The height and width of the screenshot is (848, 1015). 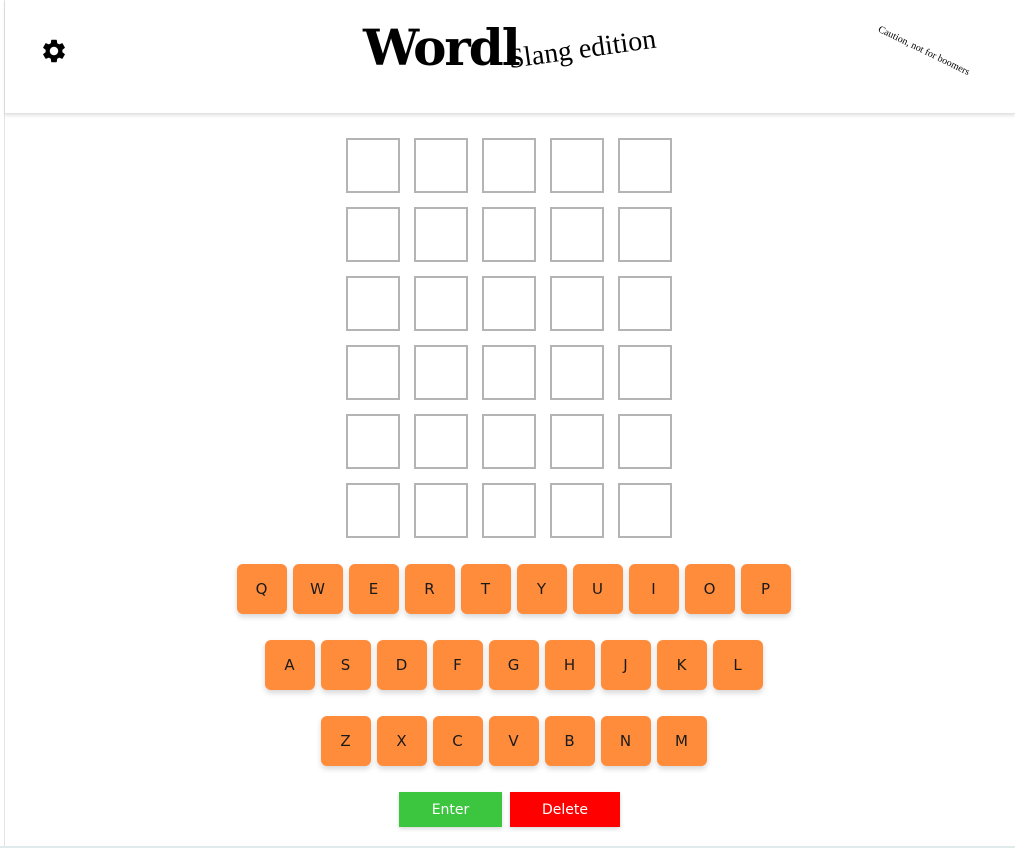 I want to click on delete-button: Delete, so click(x=565, y=809).